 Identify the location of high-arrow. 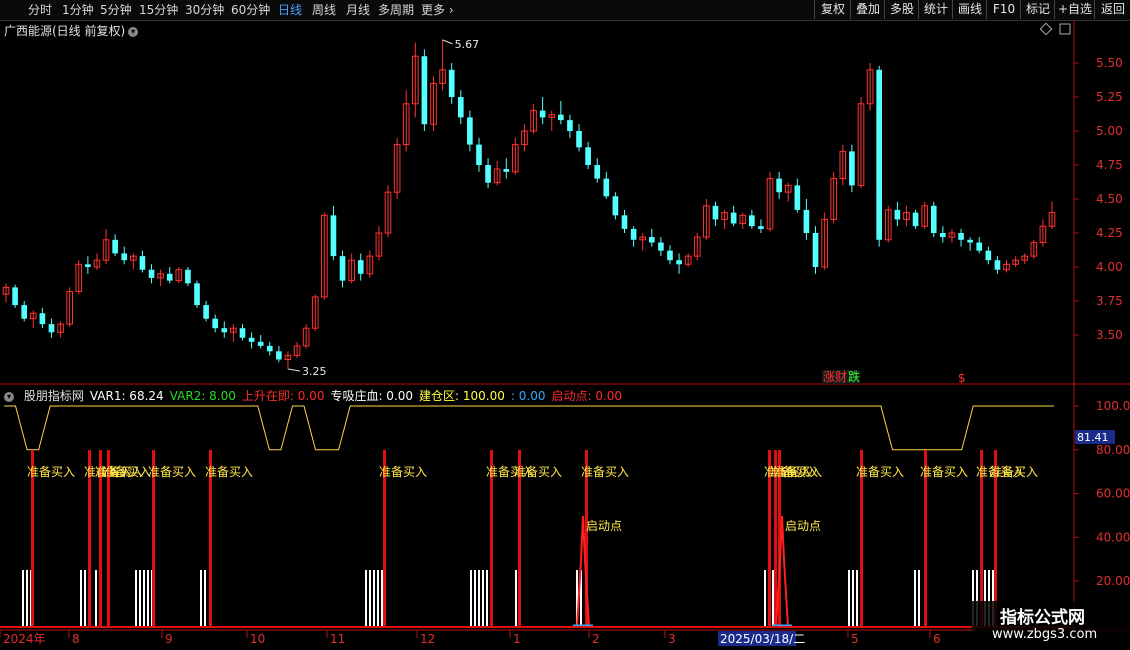
(447, 42).